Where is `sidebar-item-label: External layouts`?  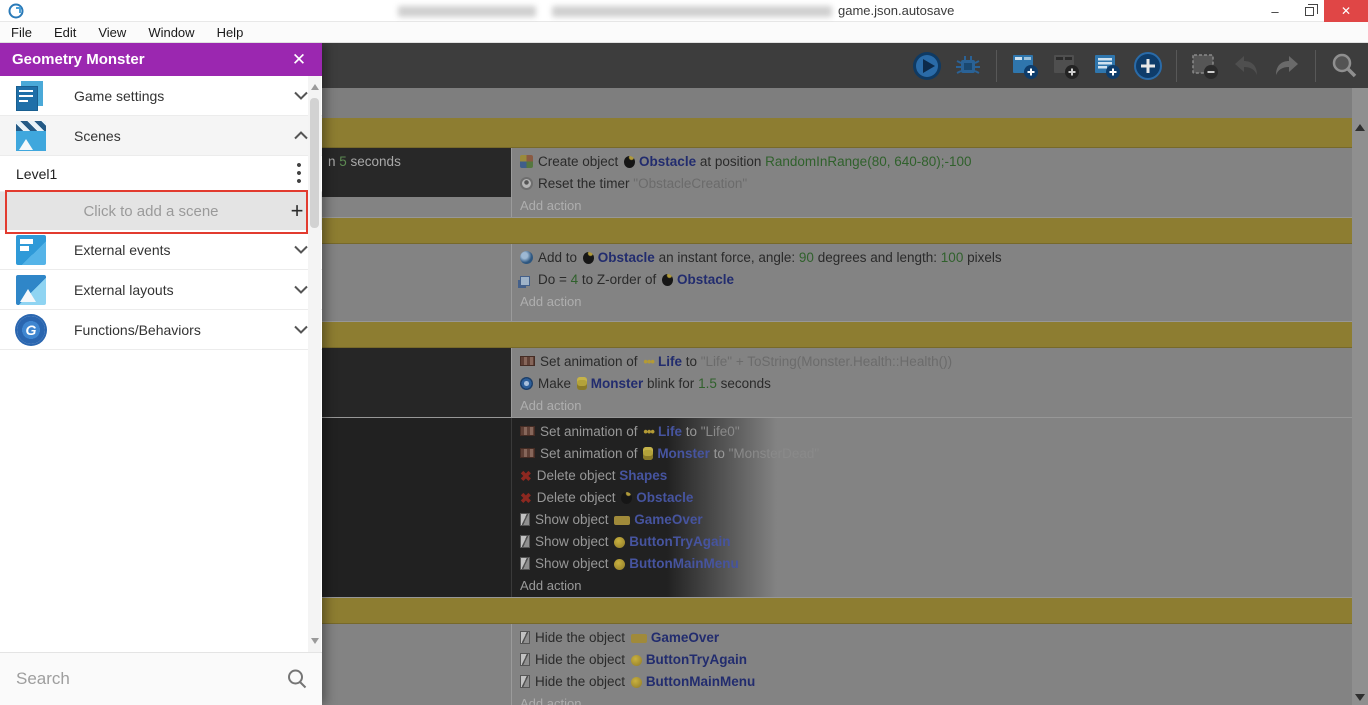 sidebar-item-label: External layouts is located at coordinates (124, 289).